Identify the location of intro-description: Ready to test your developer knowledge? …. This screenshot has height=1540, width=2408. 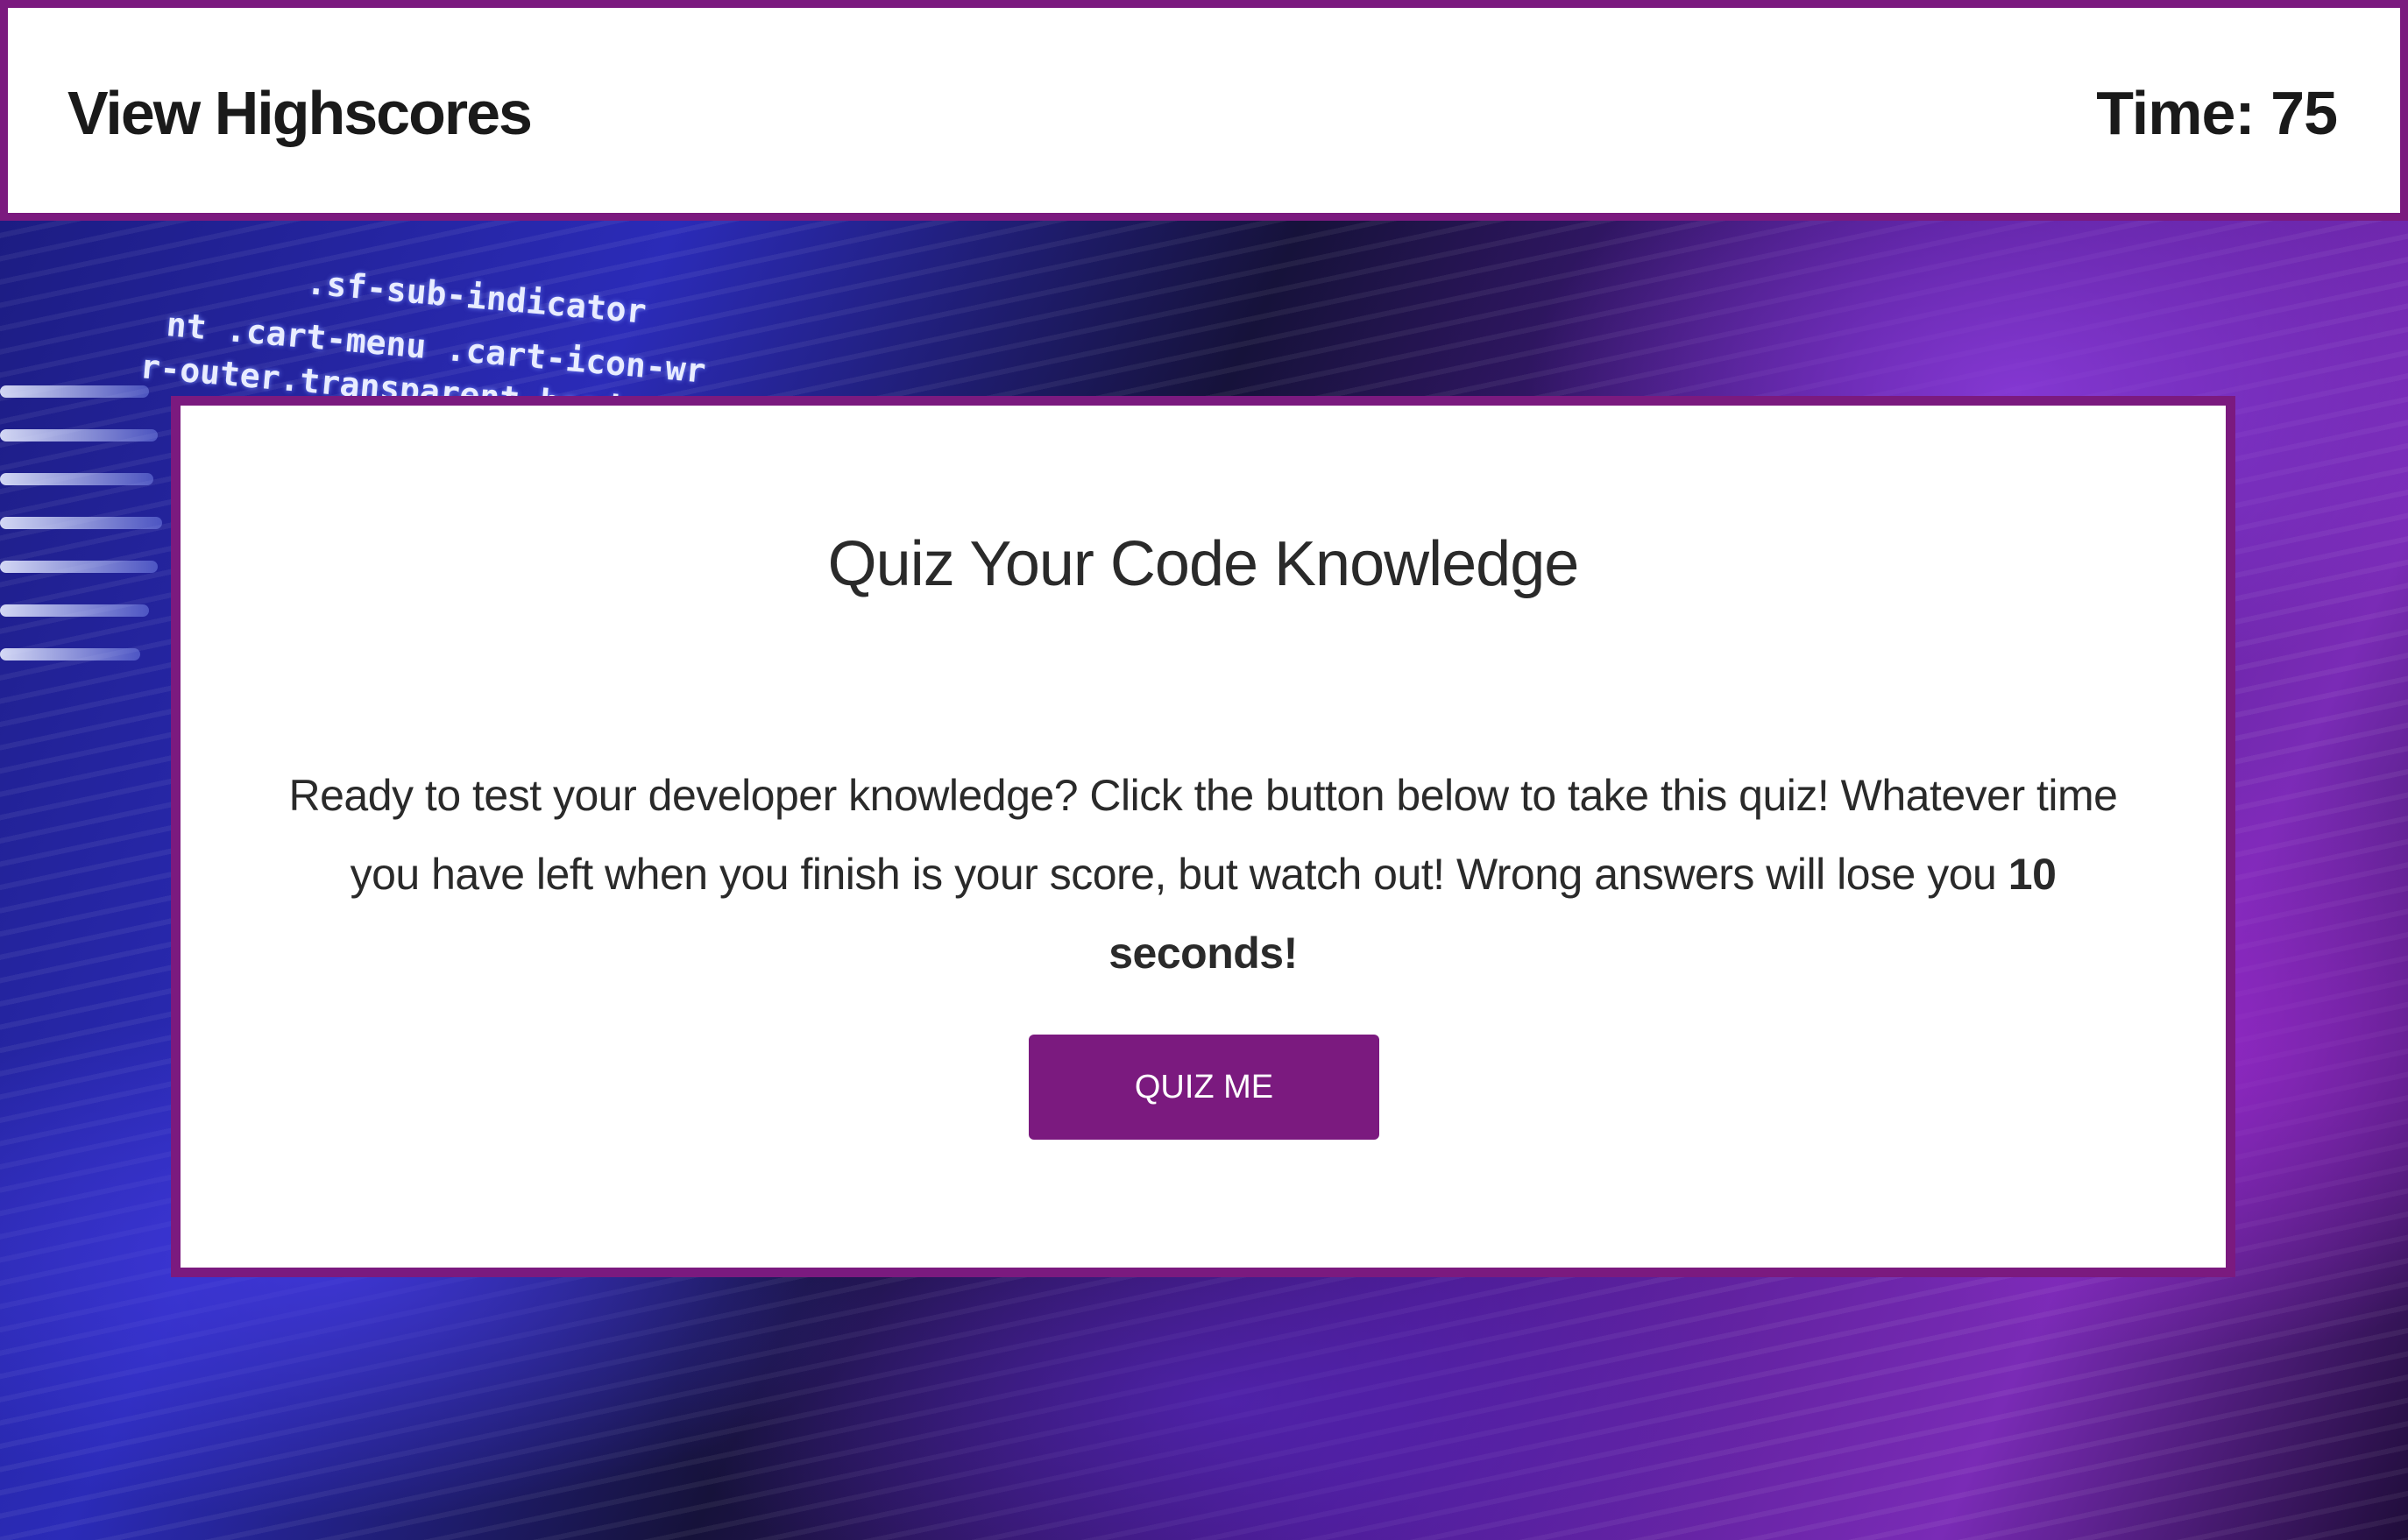
(1203, 874).